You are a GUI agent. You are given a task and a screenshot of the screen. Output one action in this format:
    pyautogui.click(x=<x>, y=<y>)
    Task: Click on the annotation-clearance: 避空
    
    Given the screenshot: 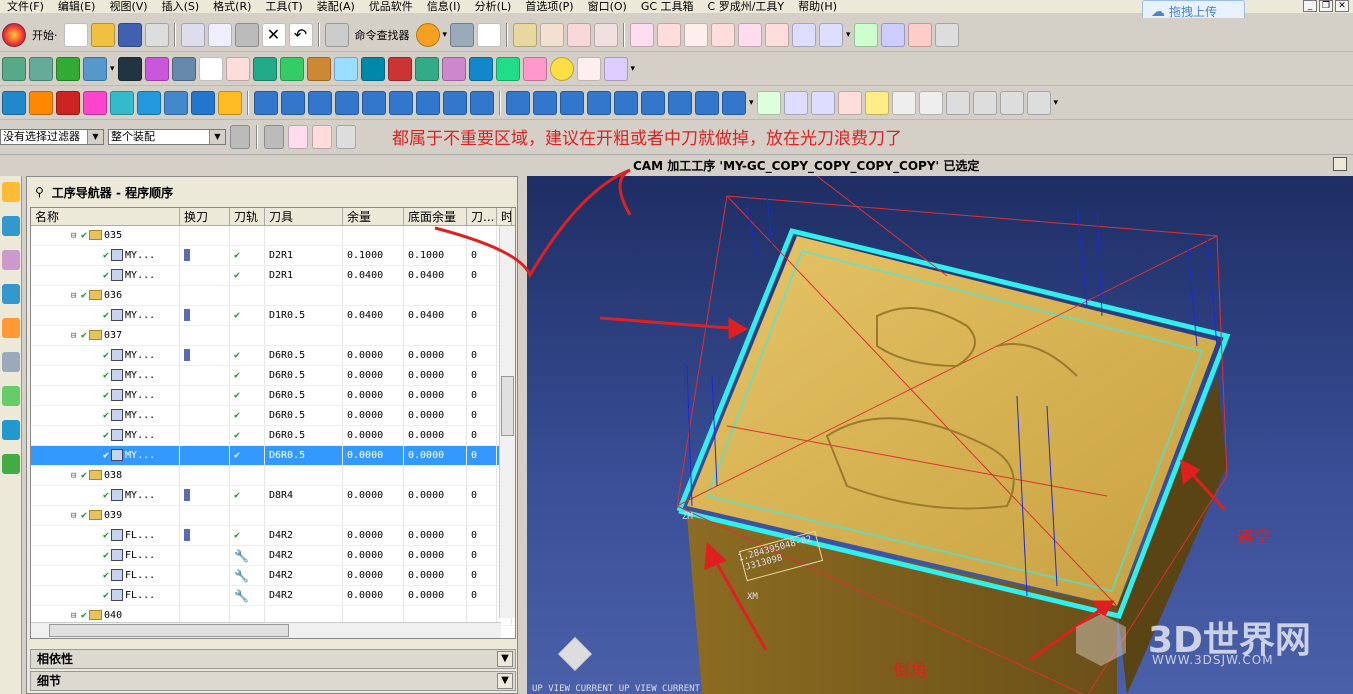 What is the action you would take?
    pyautogui.click(x=1254, y=538)
    